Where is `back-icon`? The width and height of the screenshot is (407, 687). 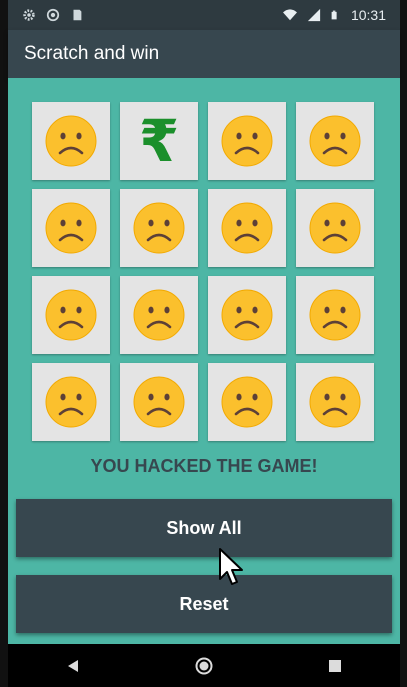 back-icon is located at coordinates (73, 665).